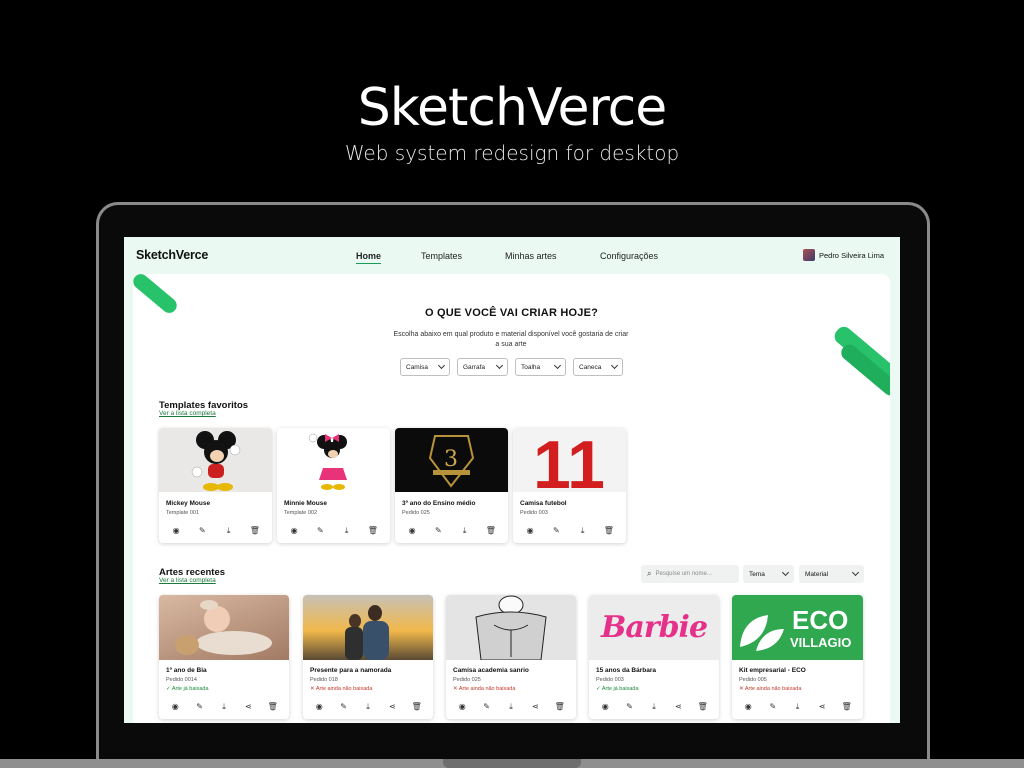 This screenshot has height=768, width=1024. Describe the element at coordinates (831, 574) in the screenshot. I see `filter-material: Material` at that location.